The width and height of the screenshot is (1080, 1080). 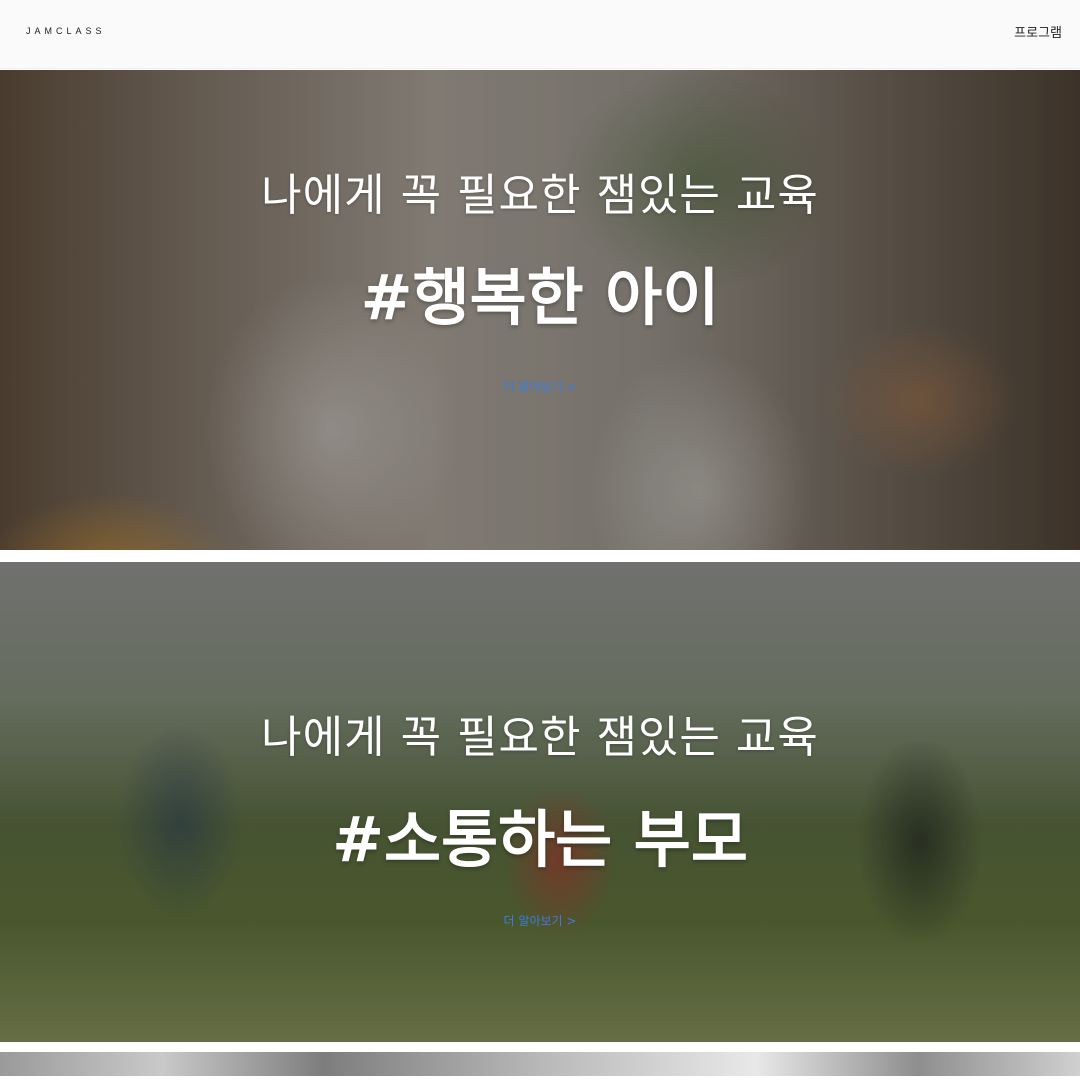 I want to click on next-section-image-strip, so click(x=540, y=1064).